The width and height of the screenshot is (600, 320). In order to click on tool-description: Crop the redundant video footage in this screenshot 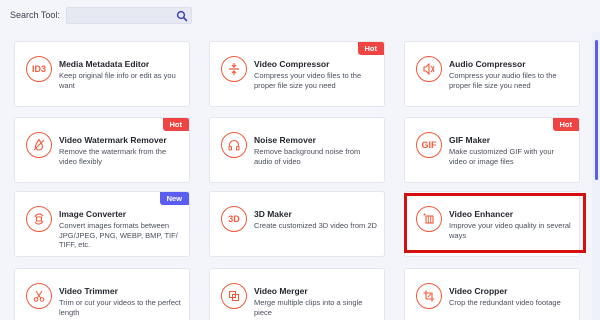, I will do `click(505, 302)`.